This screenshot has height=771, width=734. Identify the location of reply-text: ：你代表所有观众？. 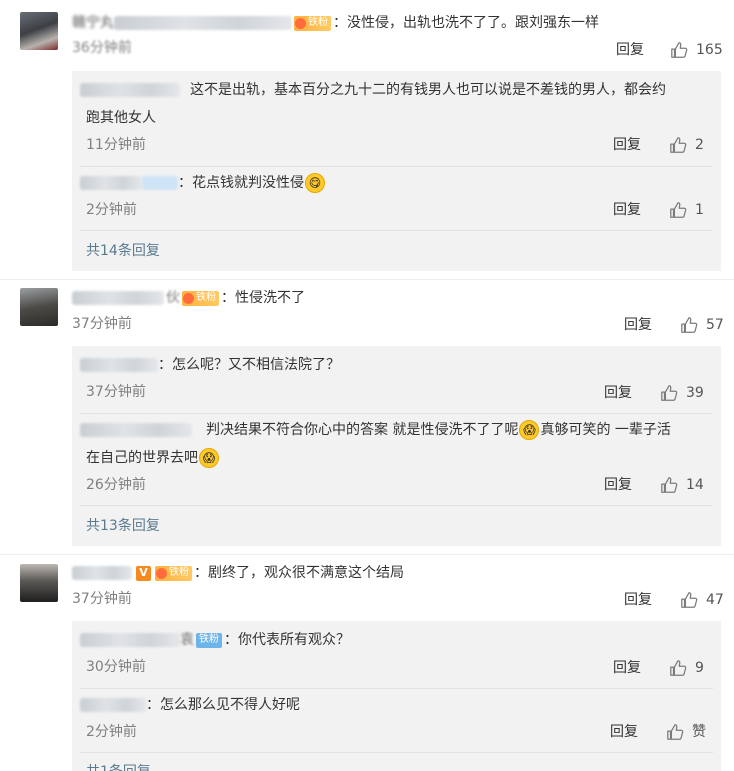
(287, 640).